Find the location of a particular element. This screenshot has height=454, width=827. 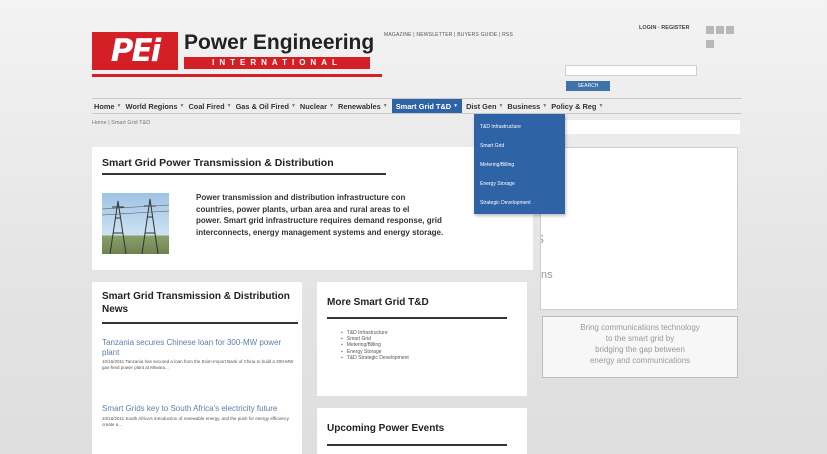

nav-item-business: Business ▼ is located at coordinates (527, 106).